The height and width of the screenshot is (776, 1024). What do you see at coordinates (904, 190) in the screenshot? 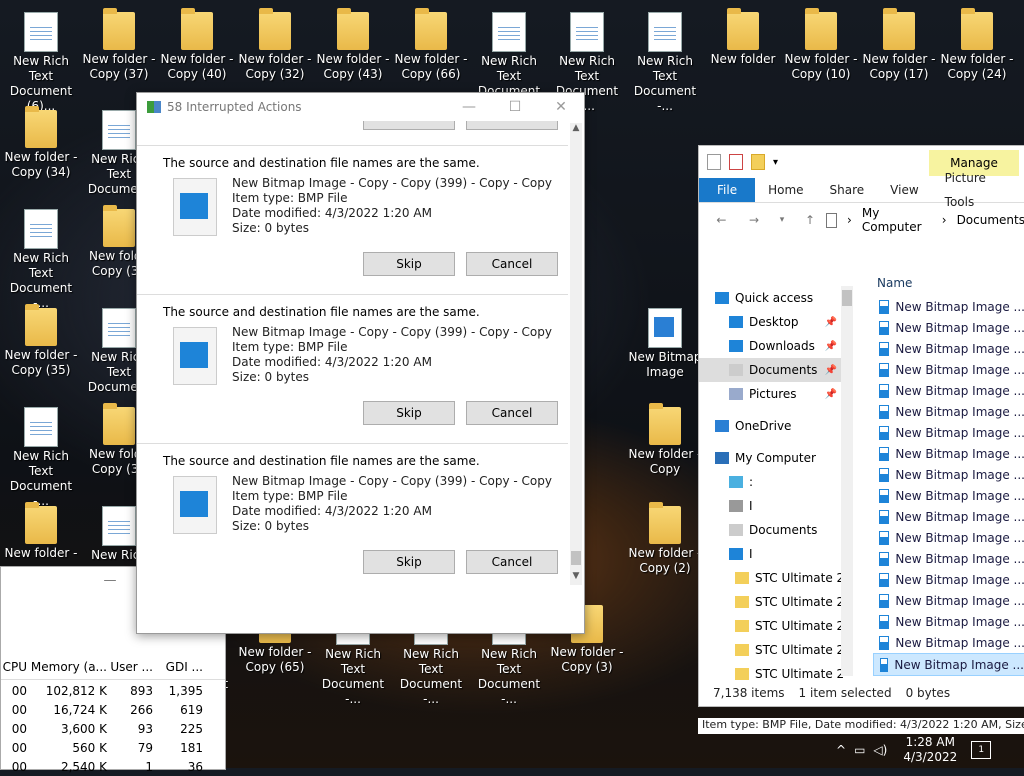
I see `tab-view: View` at bounding box center [904, 190].